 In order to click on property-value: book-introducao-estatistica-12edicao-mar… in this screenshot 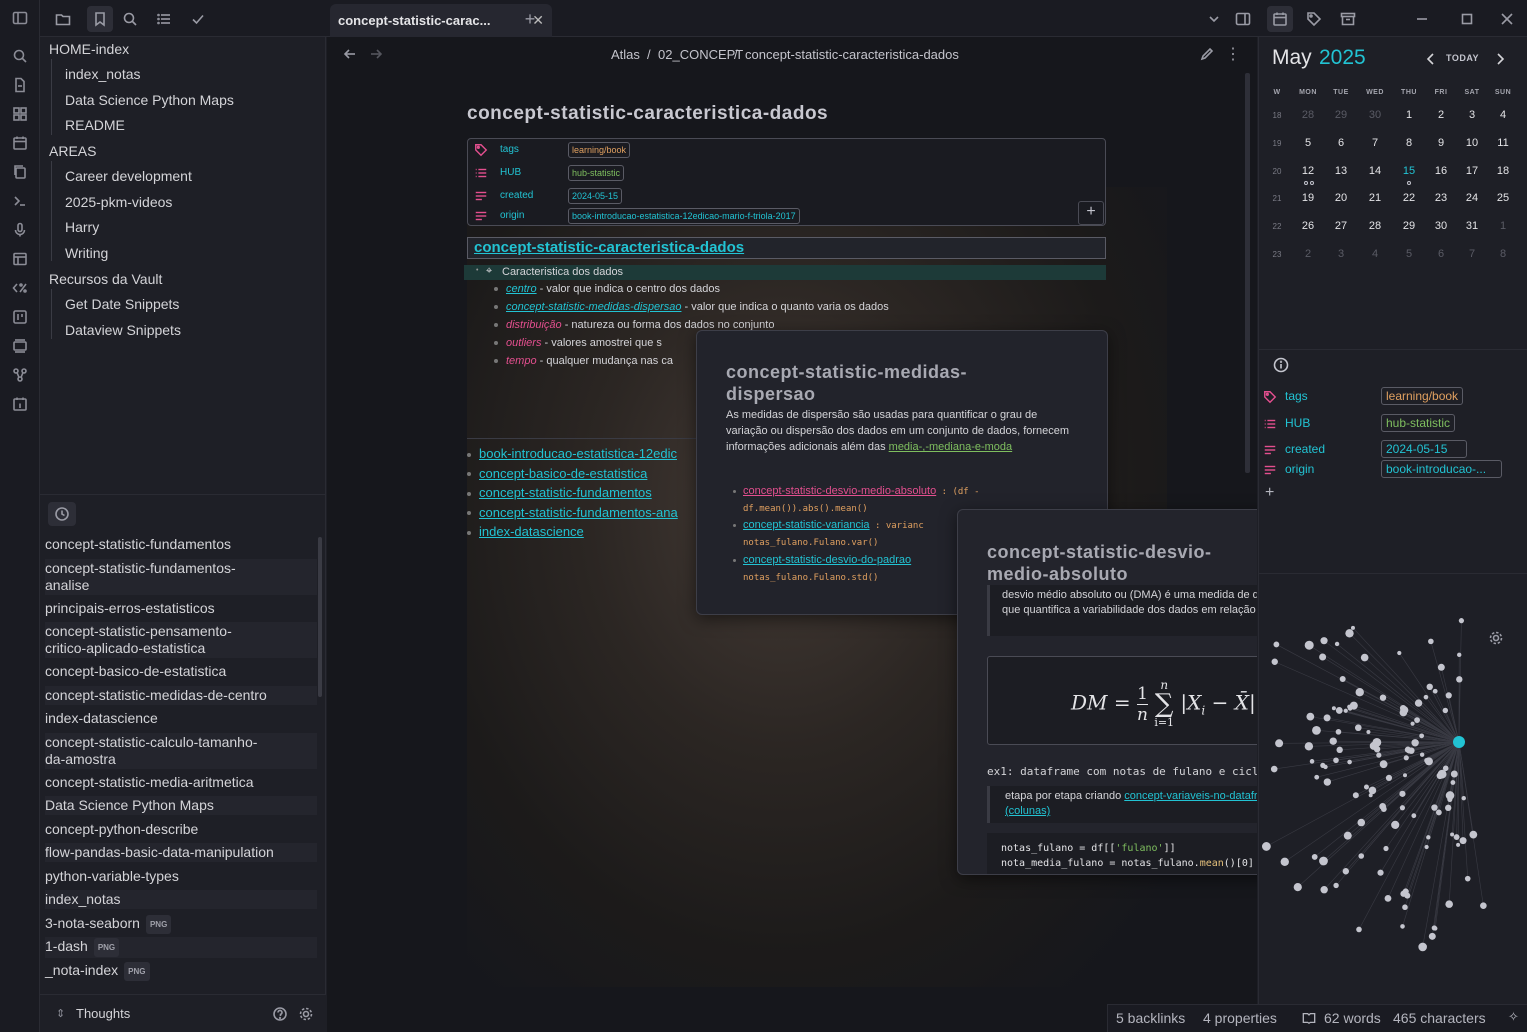, I will do `click(684, 216)`.